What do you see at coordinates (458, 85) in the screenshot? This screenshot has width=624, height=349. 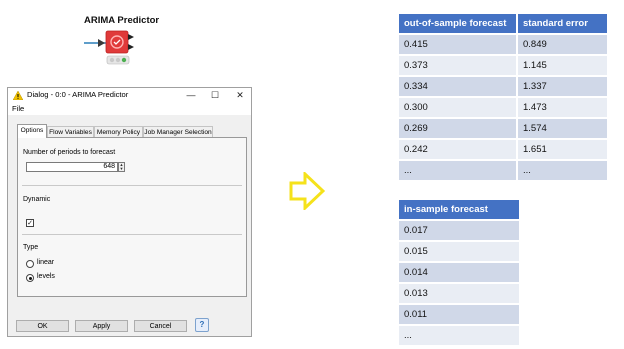 I see `forecast-cell: 0.334` at bounding box center [458, 85].